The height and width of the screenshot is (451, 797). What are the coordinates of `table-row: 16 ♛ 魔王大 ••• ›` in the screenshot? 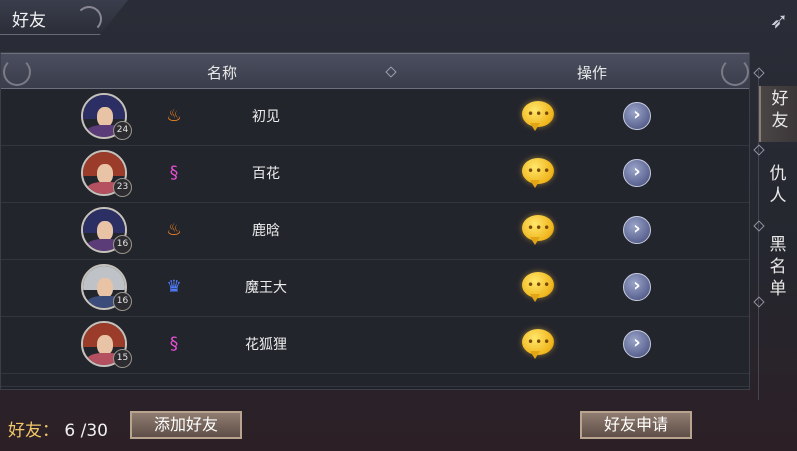 It's located at (375, 288).